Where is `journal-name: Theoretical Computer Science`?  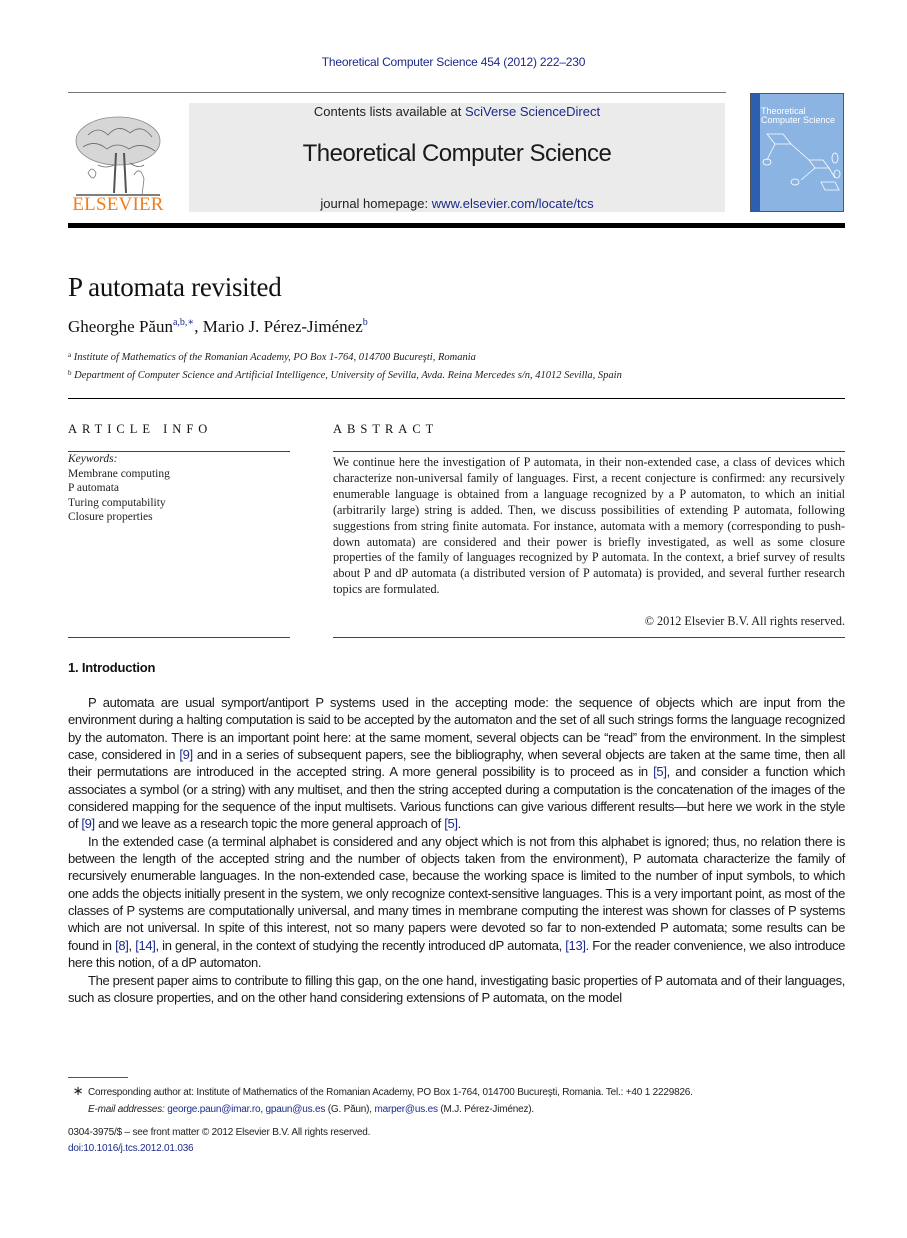
journal-name: Theoretical Computer Science is located at coordinates (457, 153).